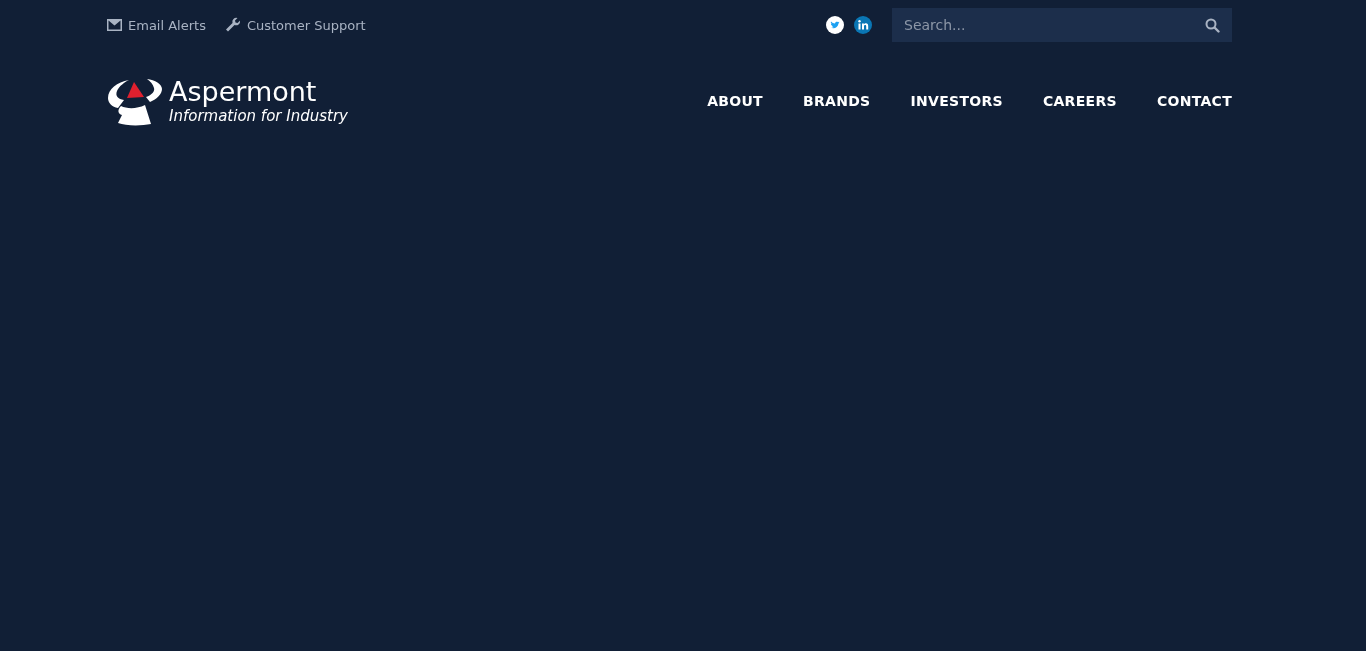  What do you see at coordinates (1079, 101) in the screenshot?
I see `nav-link: CAREERS` at bounding box center [1079, 101].